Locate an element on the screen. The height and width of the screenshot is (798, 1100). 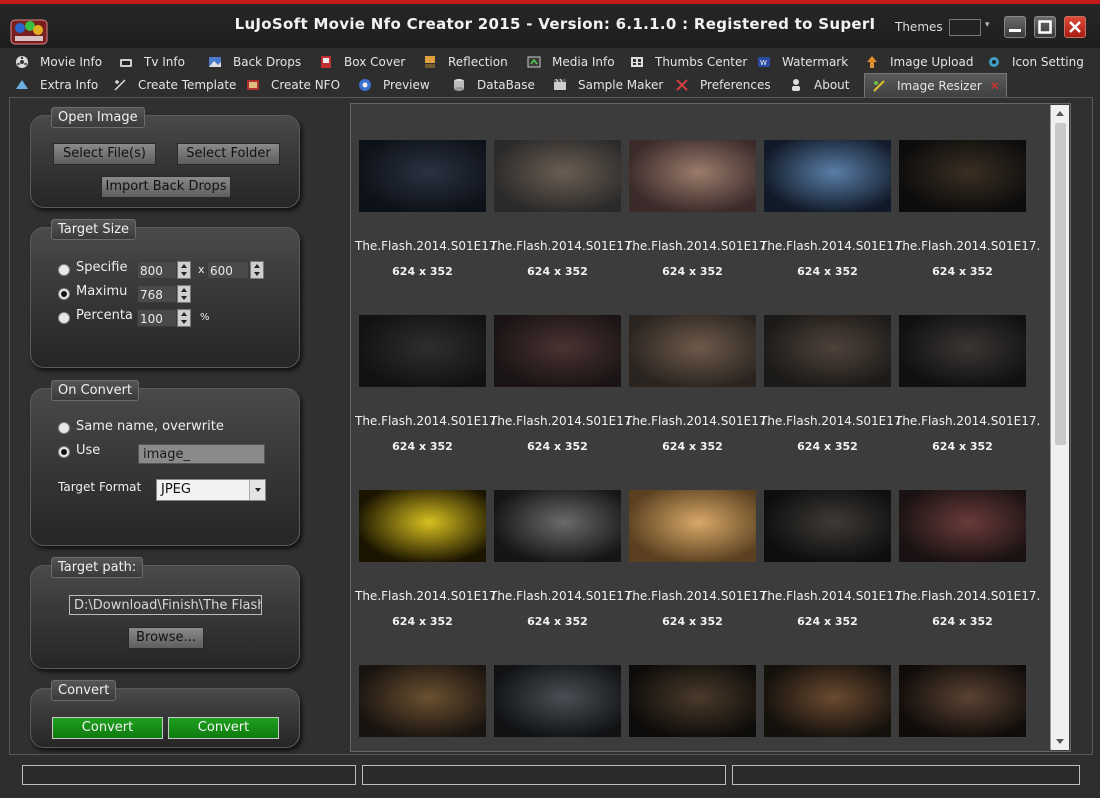
same-name-radio is located at coordinates (64, 428).